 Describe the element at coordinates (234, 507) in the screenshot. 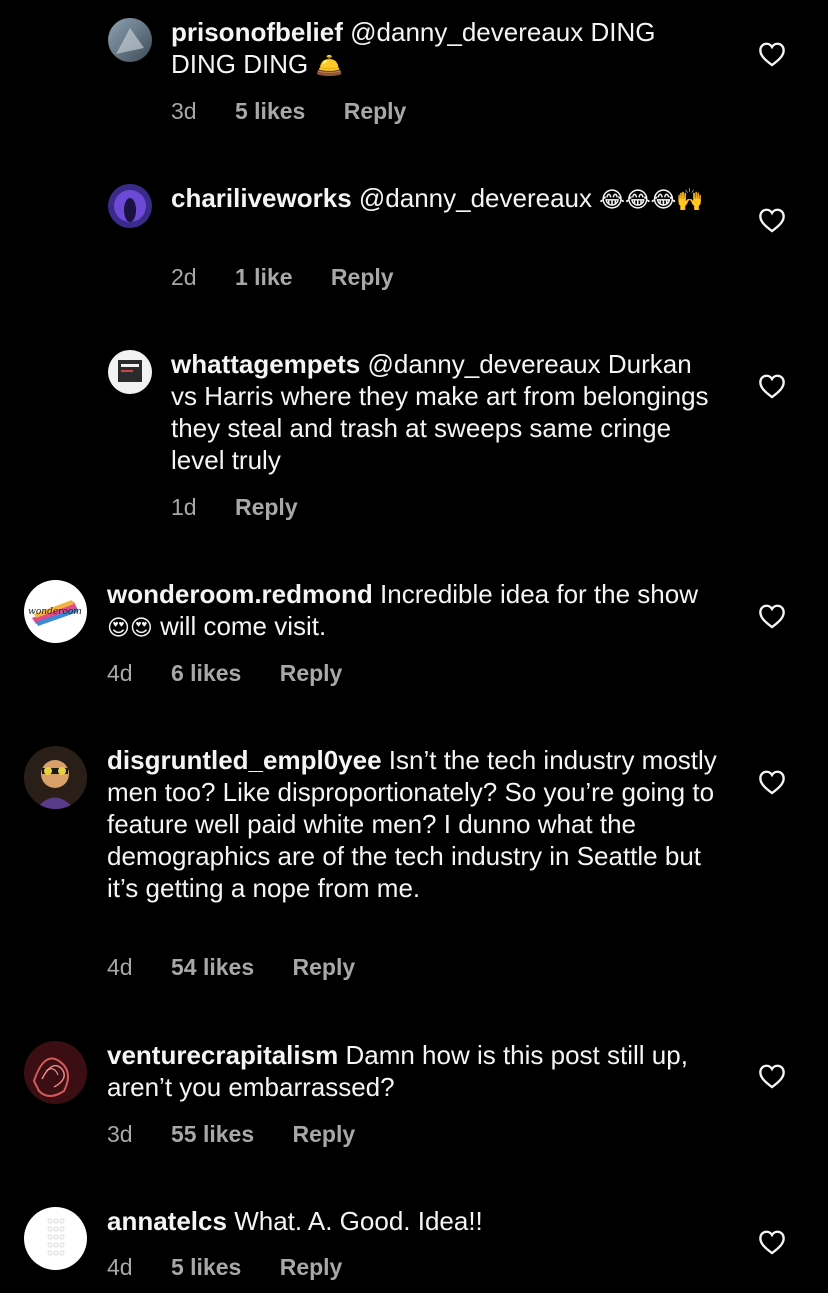

I see `comment-meta: 1d Reply` at that location.